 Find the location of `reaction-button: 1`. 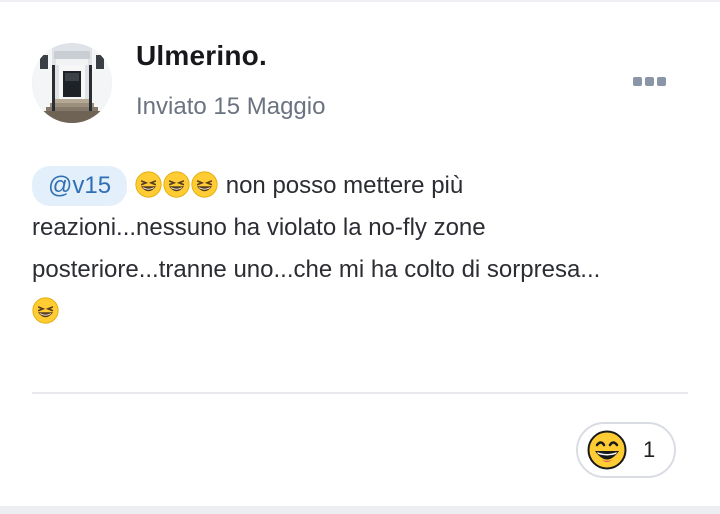

reaction-button: 1 is located at coordinates (626, 450).